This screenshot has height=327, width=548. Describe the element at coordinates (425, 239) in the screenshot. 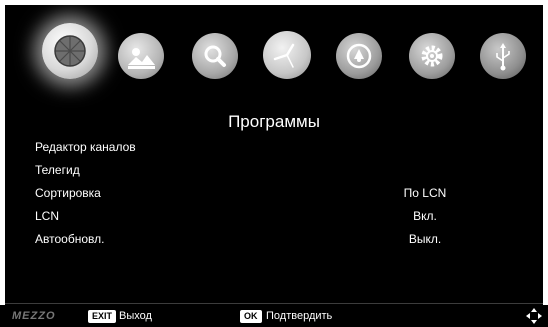

I see `menu-item-value: Выкл.` at that location.